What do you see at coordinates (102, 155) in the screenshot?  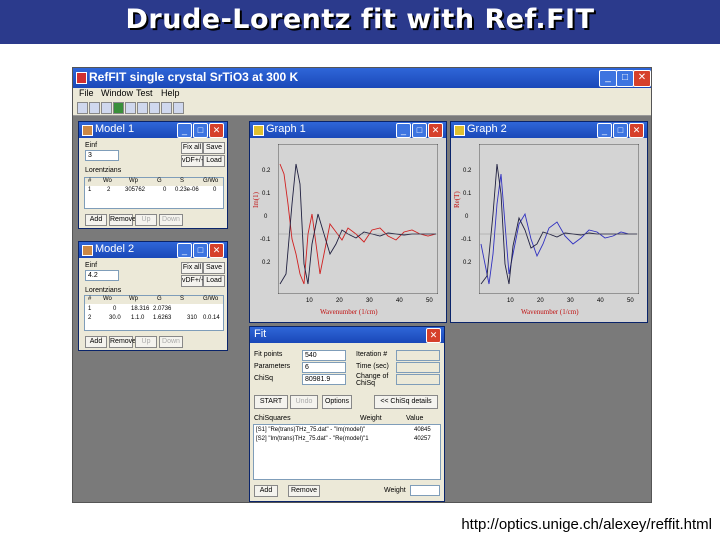 I see `einf-field: 3` at bounding box center [102, 155].